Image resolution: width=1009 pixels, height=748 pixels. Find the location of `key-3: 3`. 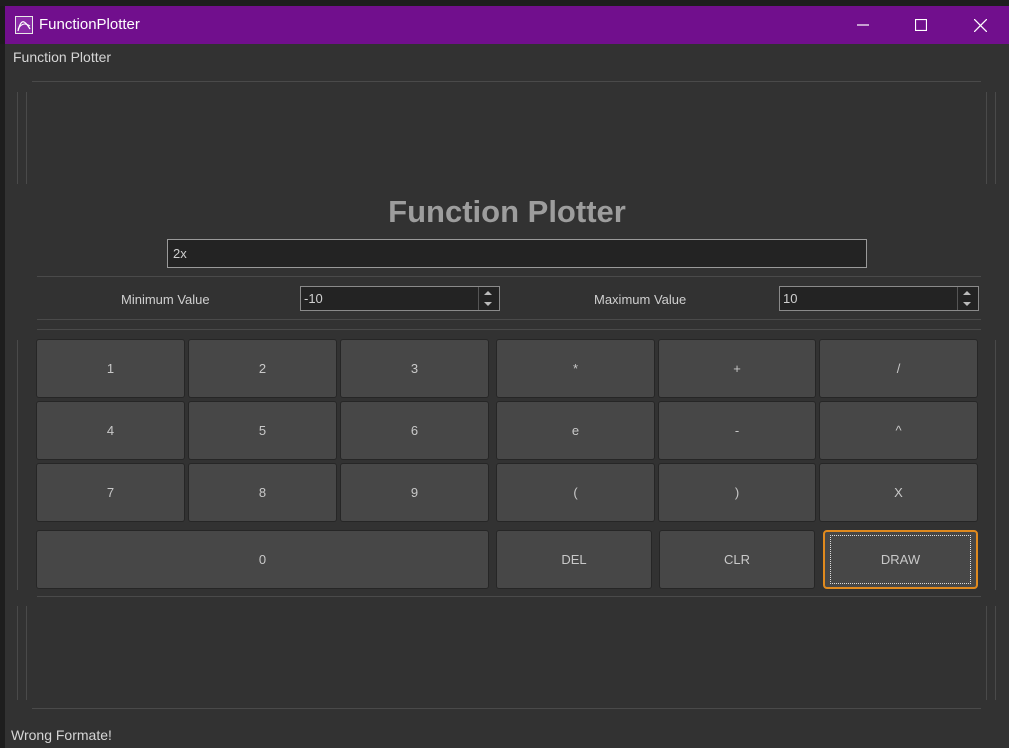

key-3: 3 is located at coordinates (414, 368).